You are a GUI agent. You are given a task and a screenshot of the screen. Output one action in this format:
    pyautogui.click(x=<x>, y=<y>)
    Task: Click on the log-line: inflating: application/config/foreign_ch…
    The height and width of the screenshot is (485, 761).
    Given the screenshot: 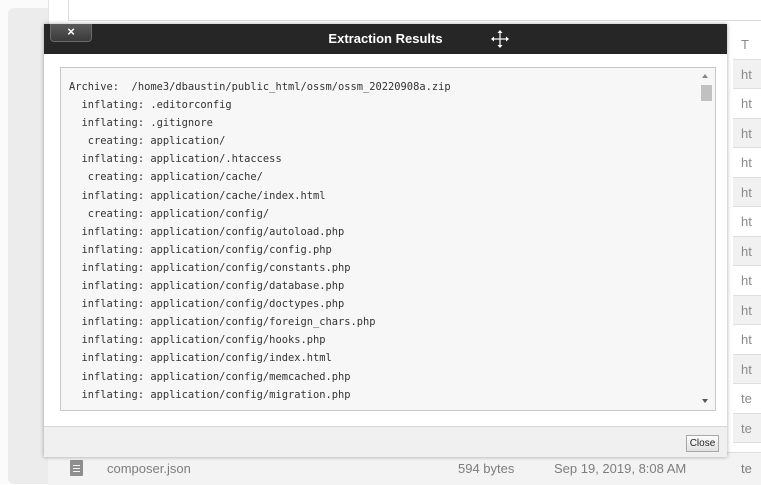 What is the action you would take?
    pyautogui.click(x=228, y=322)
    